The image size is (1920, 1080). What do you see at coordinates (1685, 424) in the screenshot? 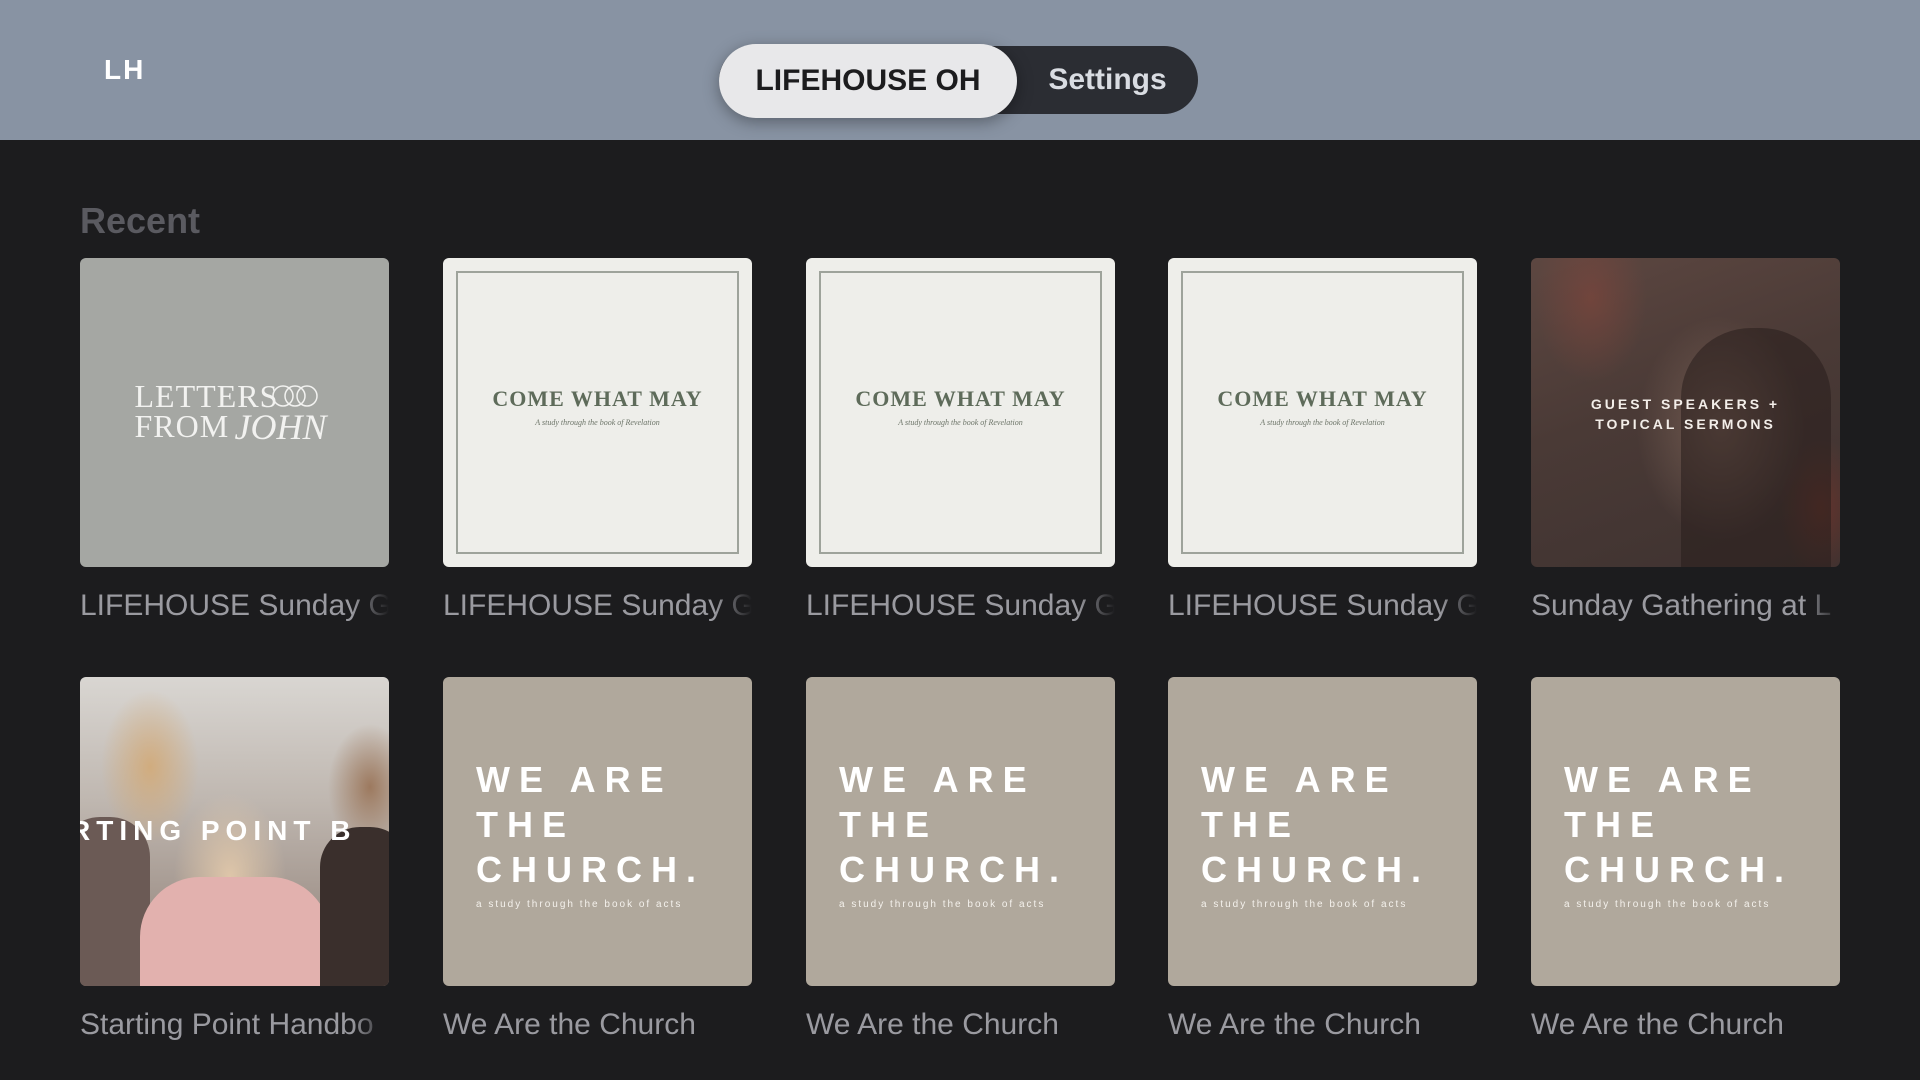
I see `artwork-title-line: TOPICAL SERMONS` at bounding box center [1685, 424].